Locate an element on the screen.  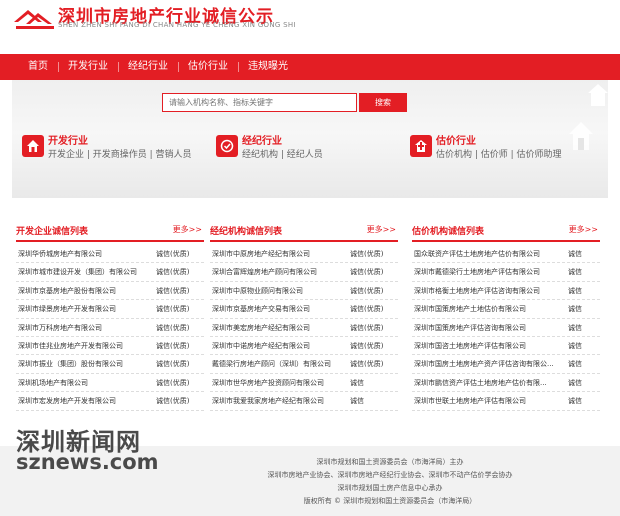
company-name-link: 深圳市中原物业顾问有限公司 is located at coordinates (257, 291).